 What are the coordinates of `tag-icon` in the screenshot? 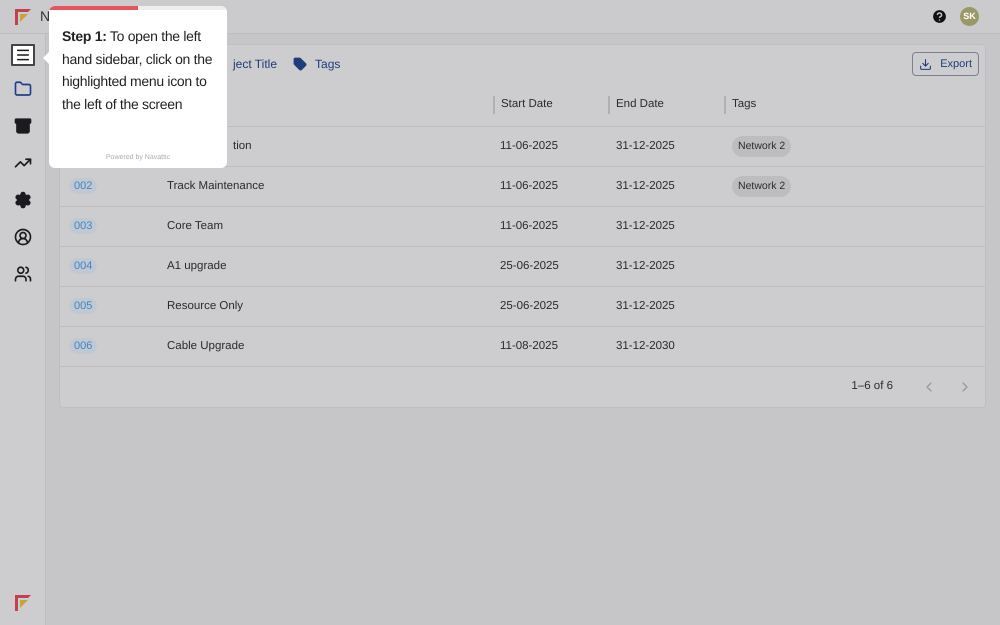 It's located at (300, 64).